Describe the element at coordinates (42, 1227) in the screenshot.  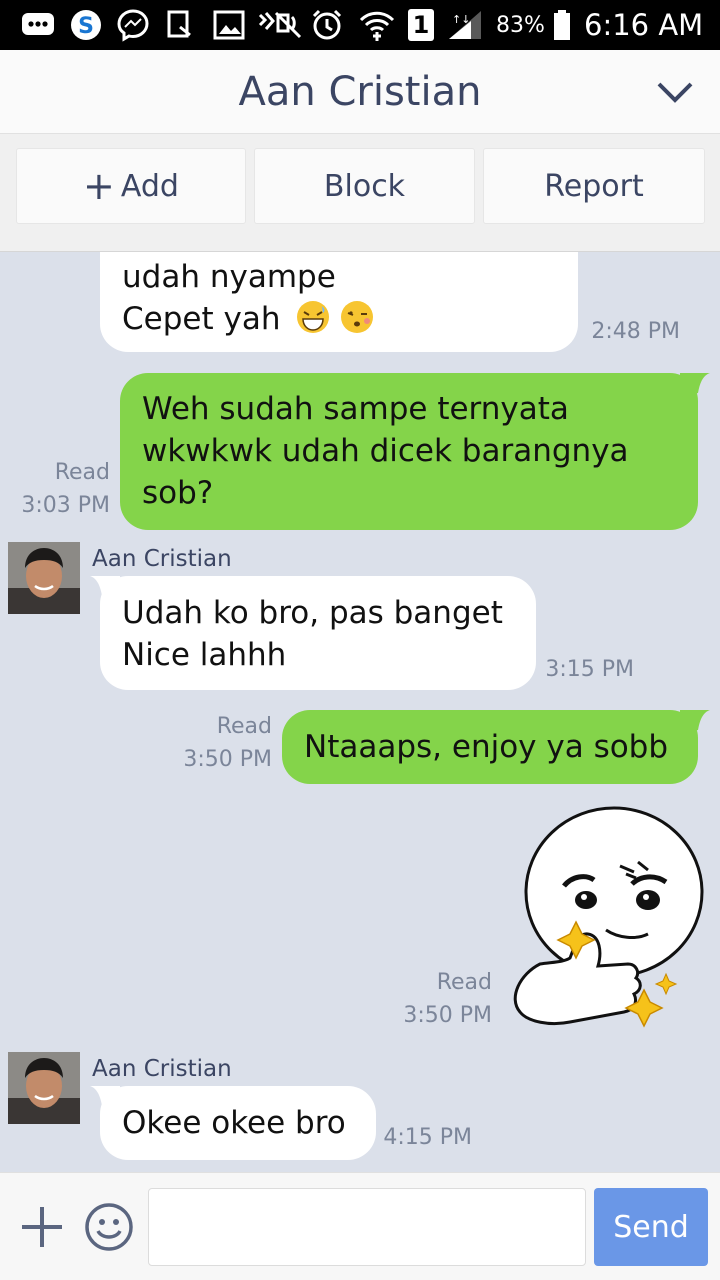
I see `plus-icon` at that location.